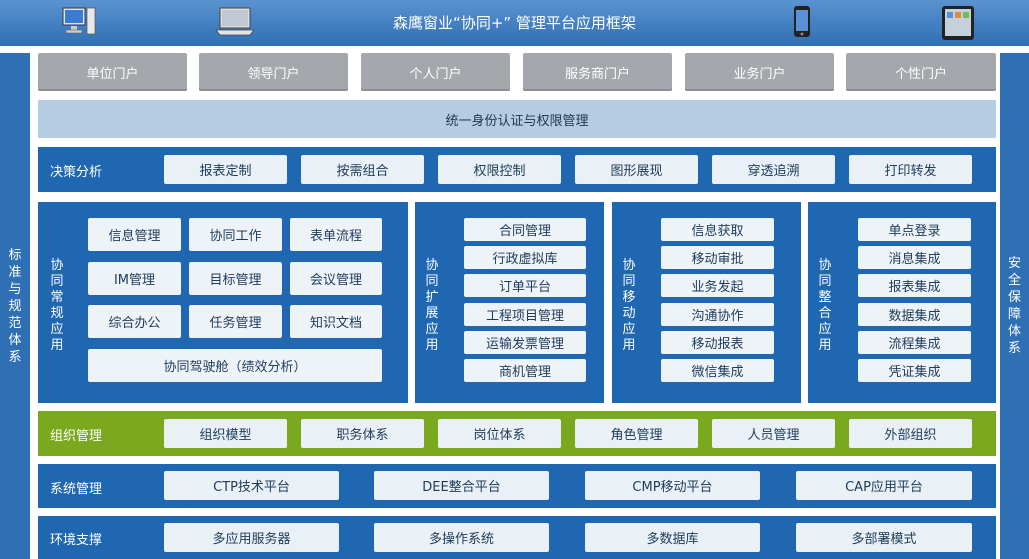 The width and height of the screenshot is (1029, 559). Describe the element at coordinates (910, 169) in the screenshot. I see `decision-item: 打印转发` at that location.